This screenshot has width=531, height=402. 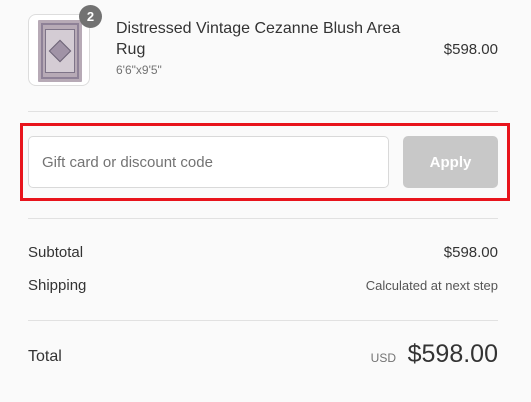 I want to click on total-amount: $598.00, so click(x=452, y=354).